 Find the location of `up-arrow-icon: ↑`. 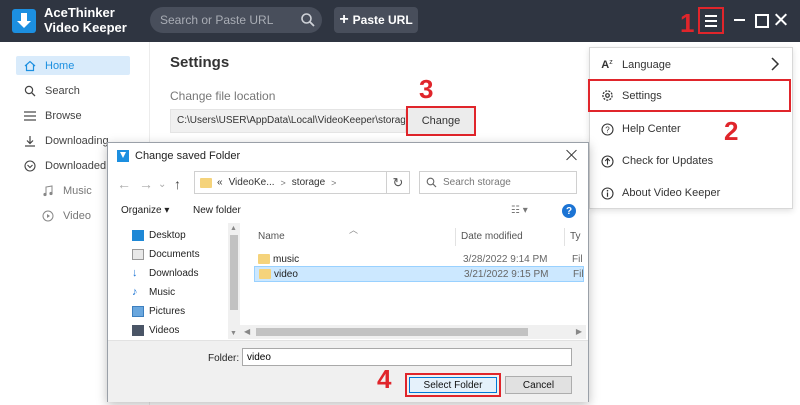

up-arrow-icon: ↑ is located at coordinates (177, 184).